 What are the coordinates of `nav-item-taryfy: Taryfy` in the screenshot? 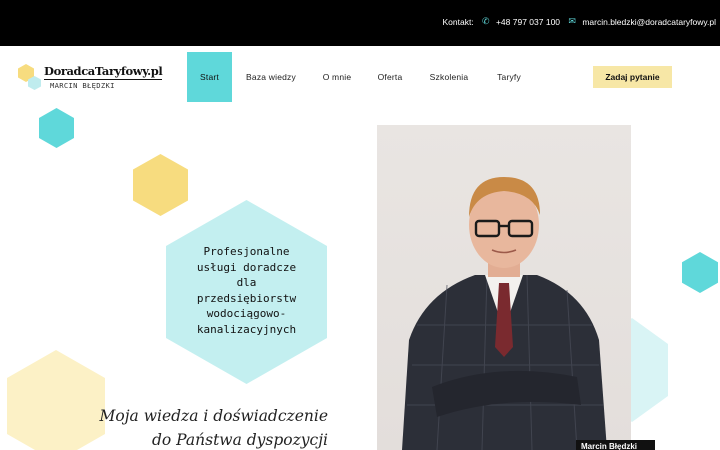 It's located at (509, 77).